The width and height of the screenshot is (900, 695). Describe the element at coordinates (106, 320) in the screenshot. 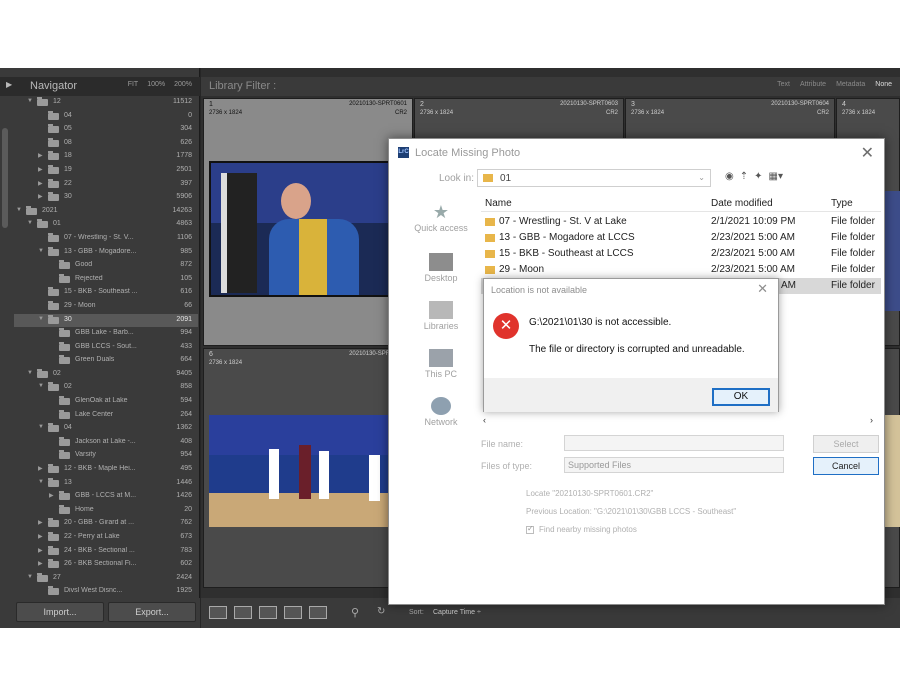

I see `folder-row: ▼ 30 2091` at that location.